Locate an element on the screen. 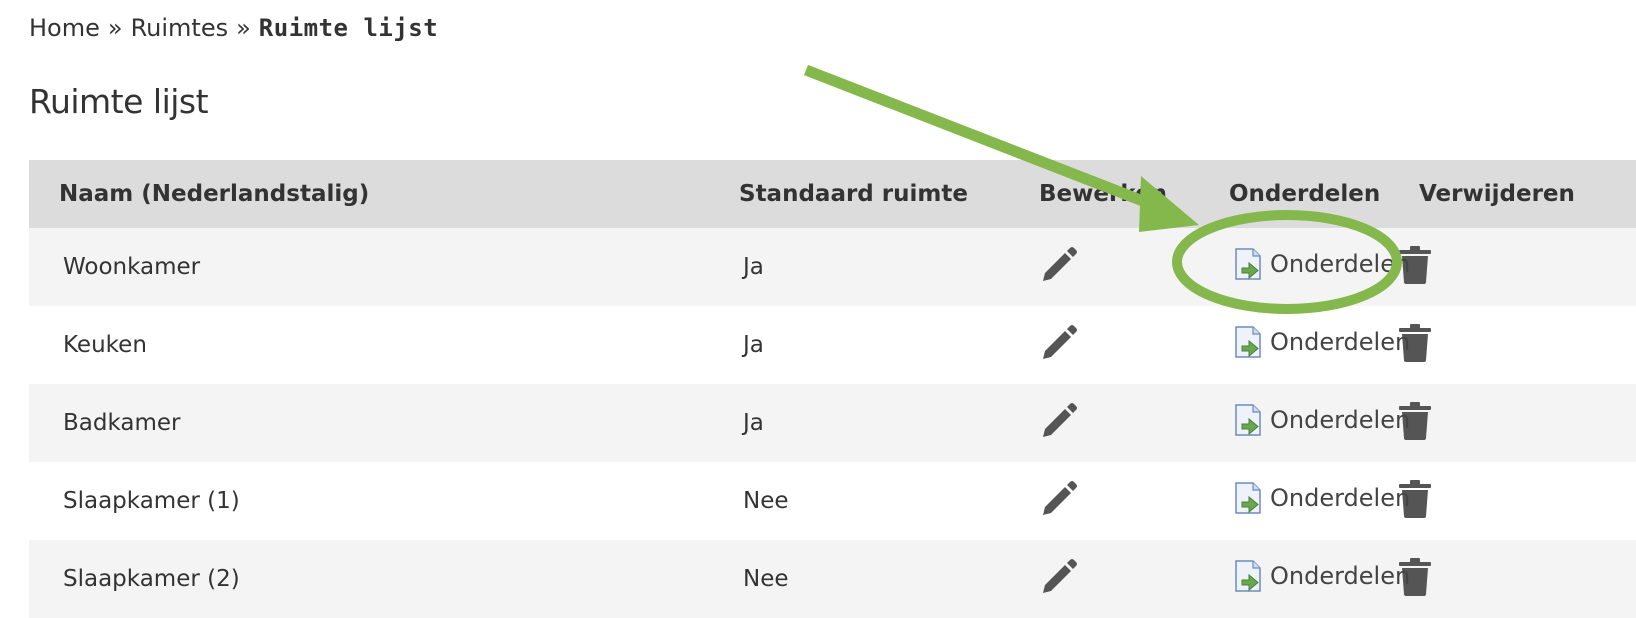  column-header-edit: Bewerken is located at coordinates (1103, 194).